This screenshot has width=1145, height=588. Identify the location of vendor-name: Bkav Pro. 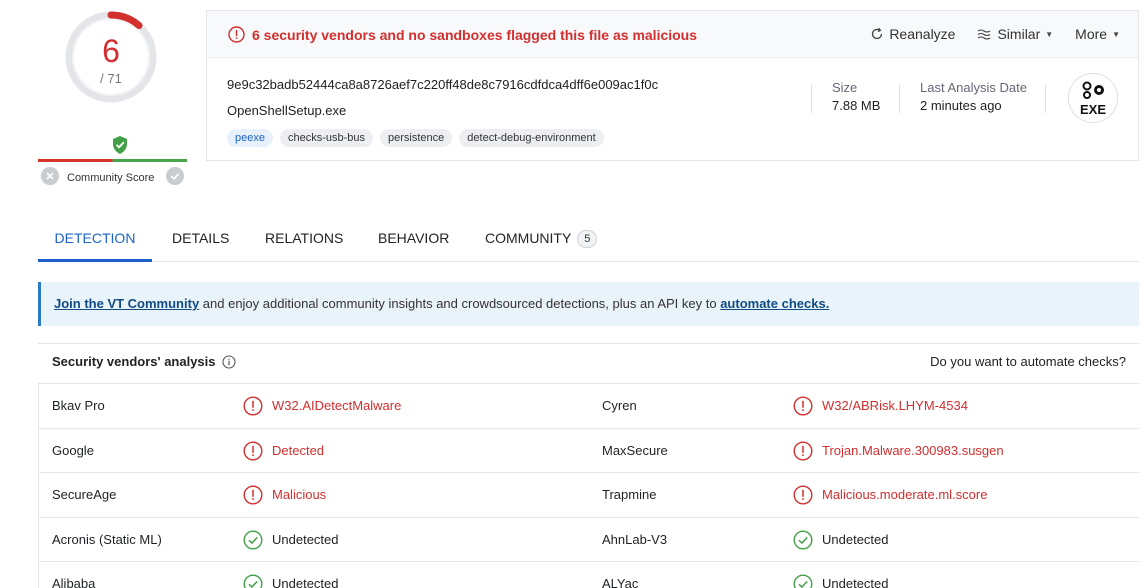
(78, 405).